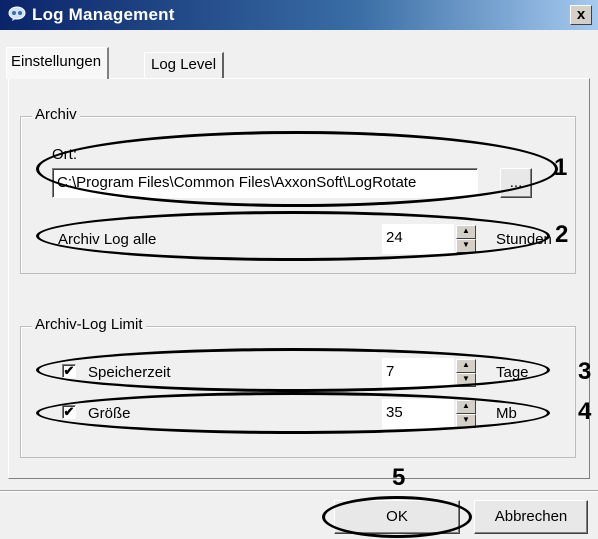 This screenshot has width=598, height=539. I want to click on limit-group-label: Archiv-Log Limit, so click(89, 324).